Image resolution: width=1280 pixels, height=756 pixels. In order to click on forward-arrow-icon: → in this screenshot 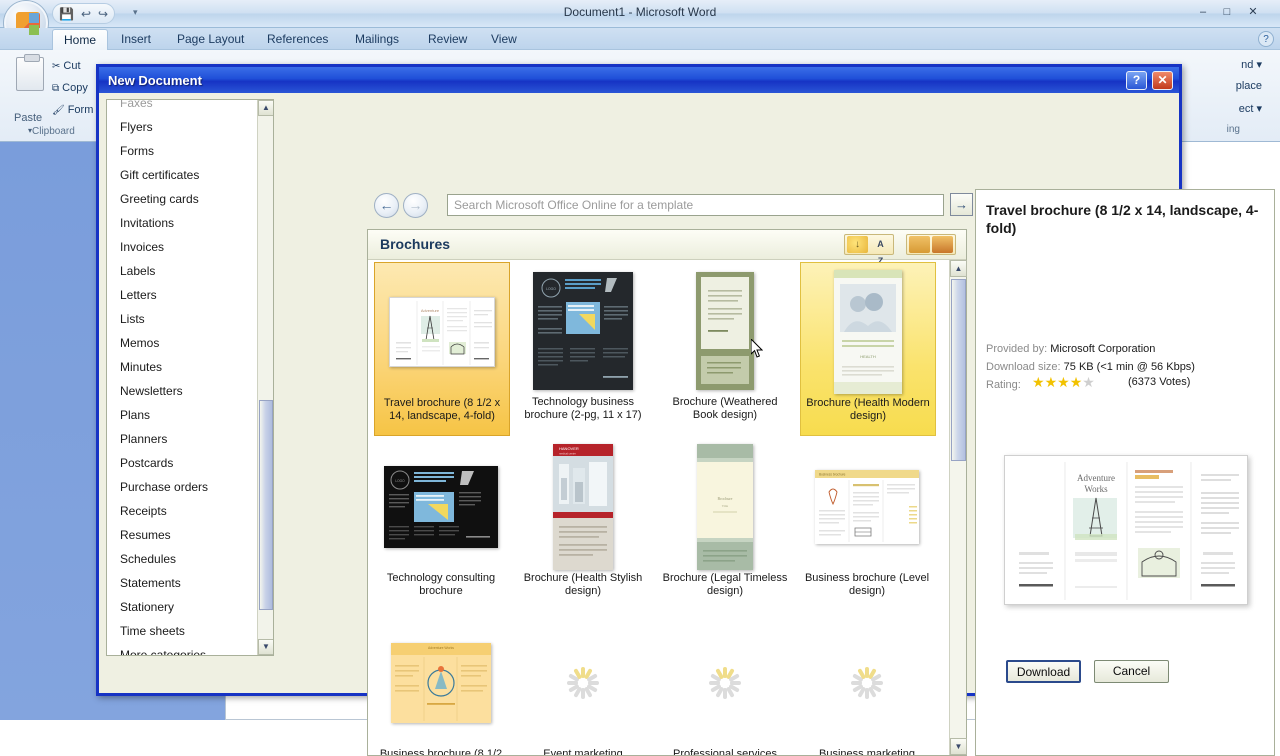, I will do `click(415, 205)`.